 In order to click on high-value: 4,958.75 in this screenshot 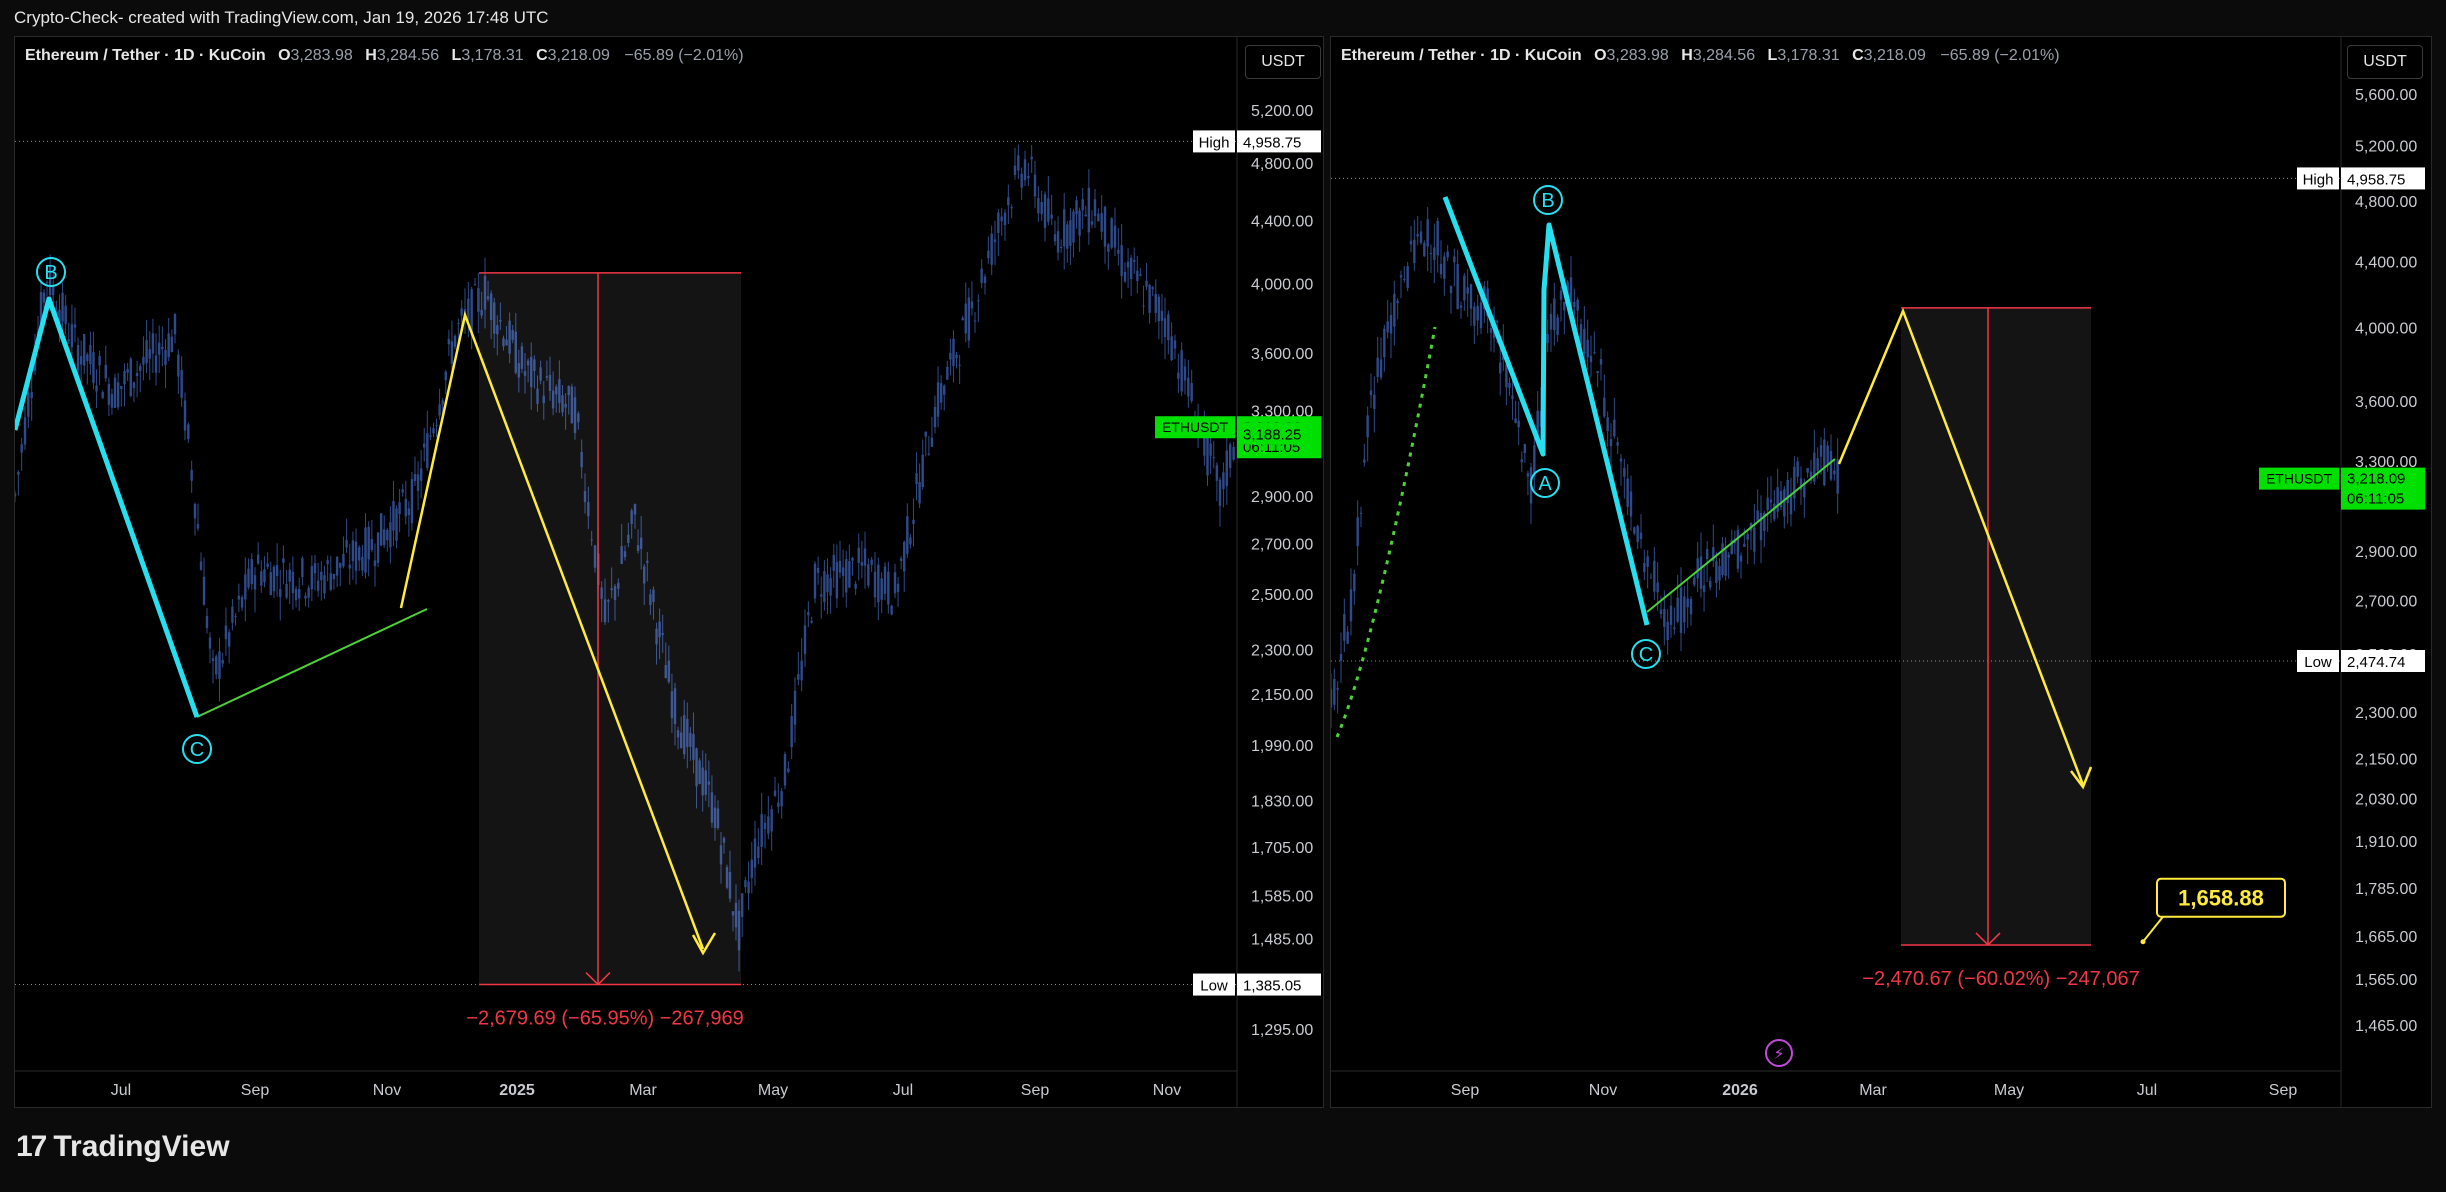, I will do `click(2376, 179)`.